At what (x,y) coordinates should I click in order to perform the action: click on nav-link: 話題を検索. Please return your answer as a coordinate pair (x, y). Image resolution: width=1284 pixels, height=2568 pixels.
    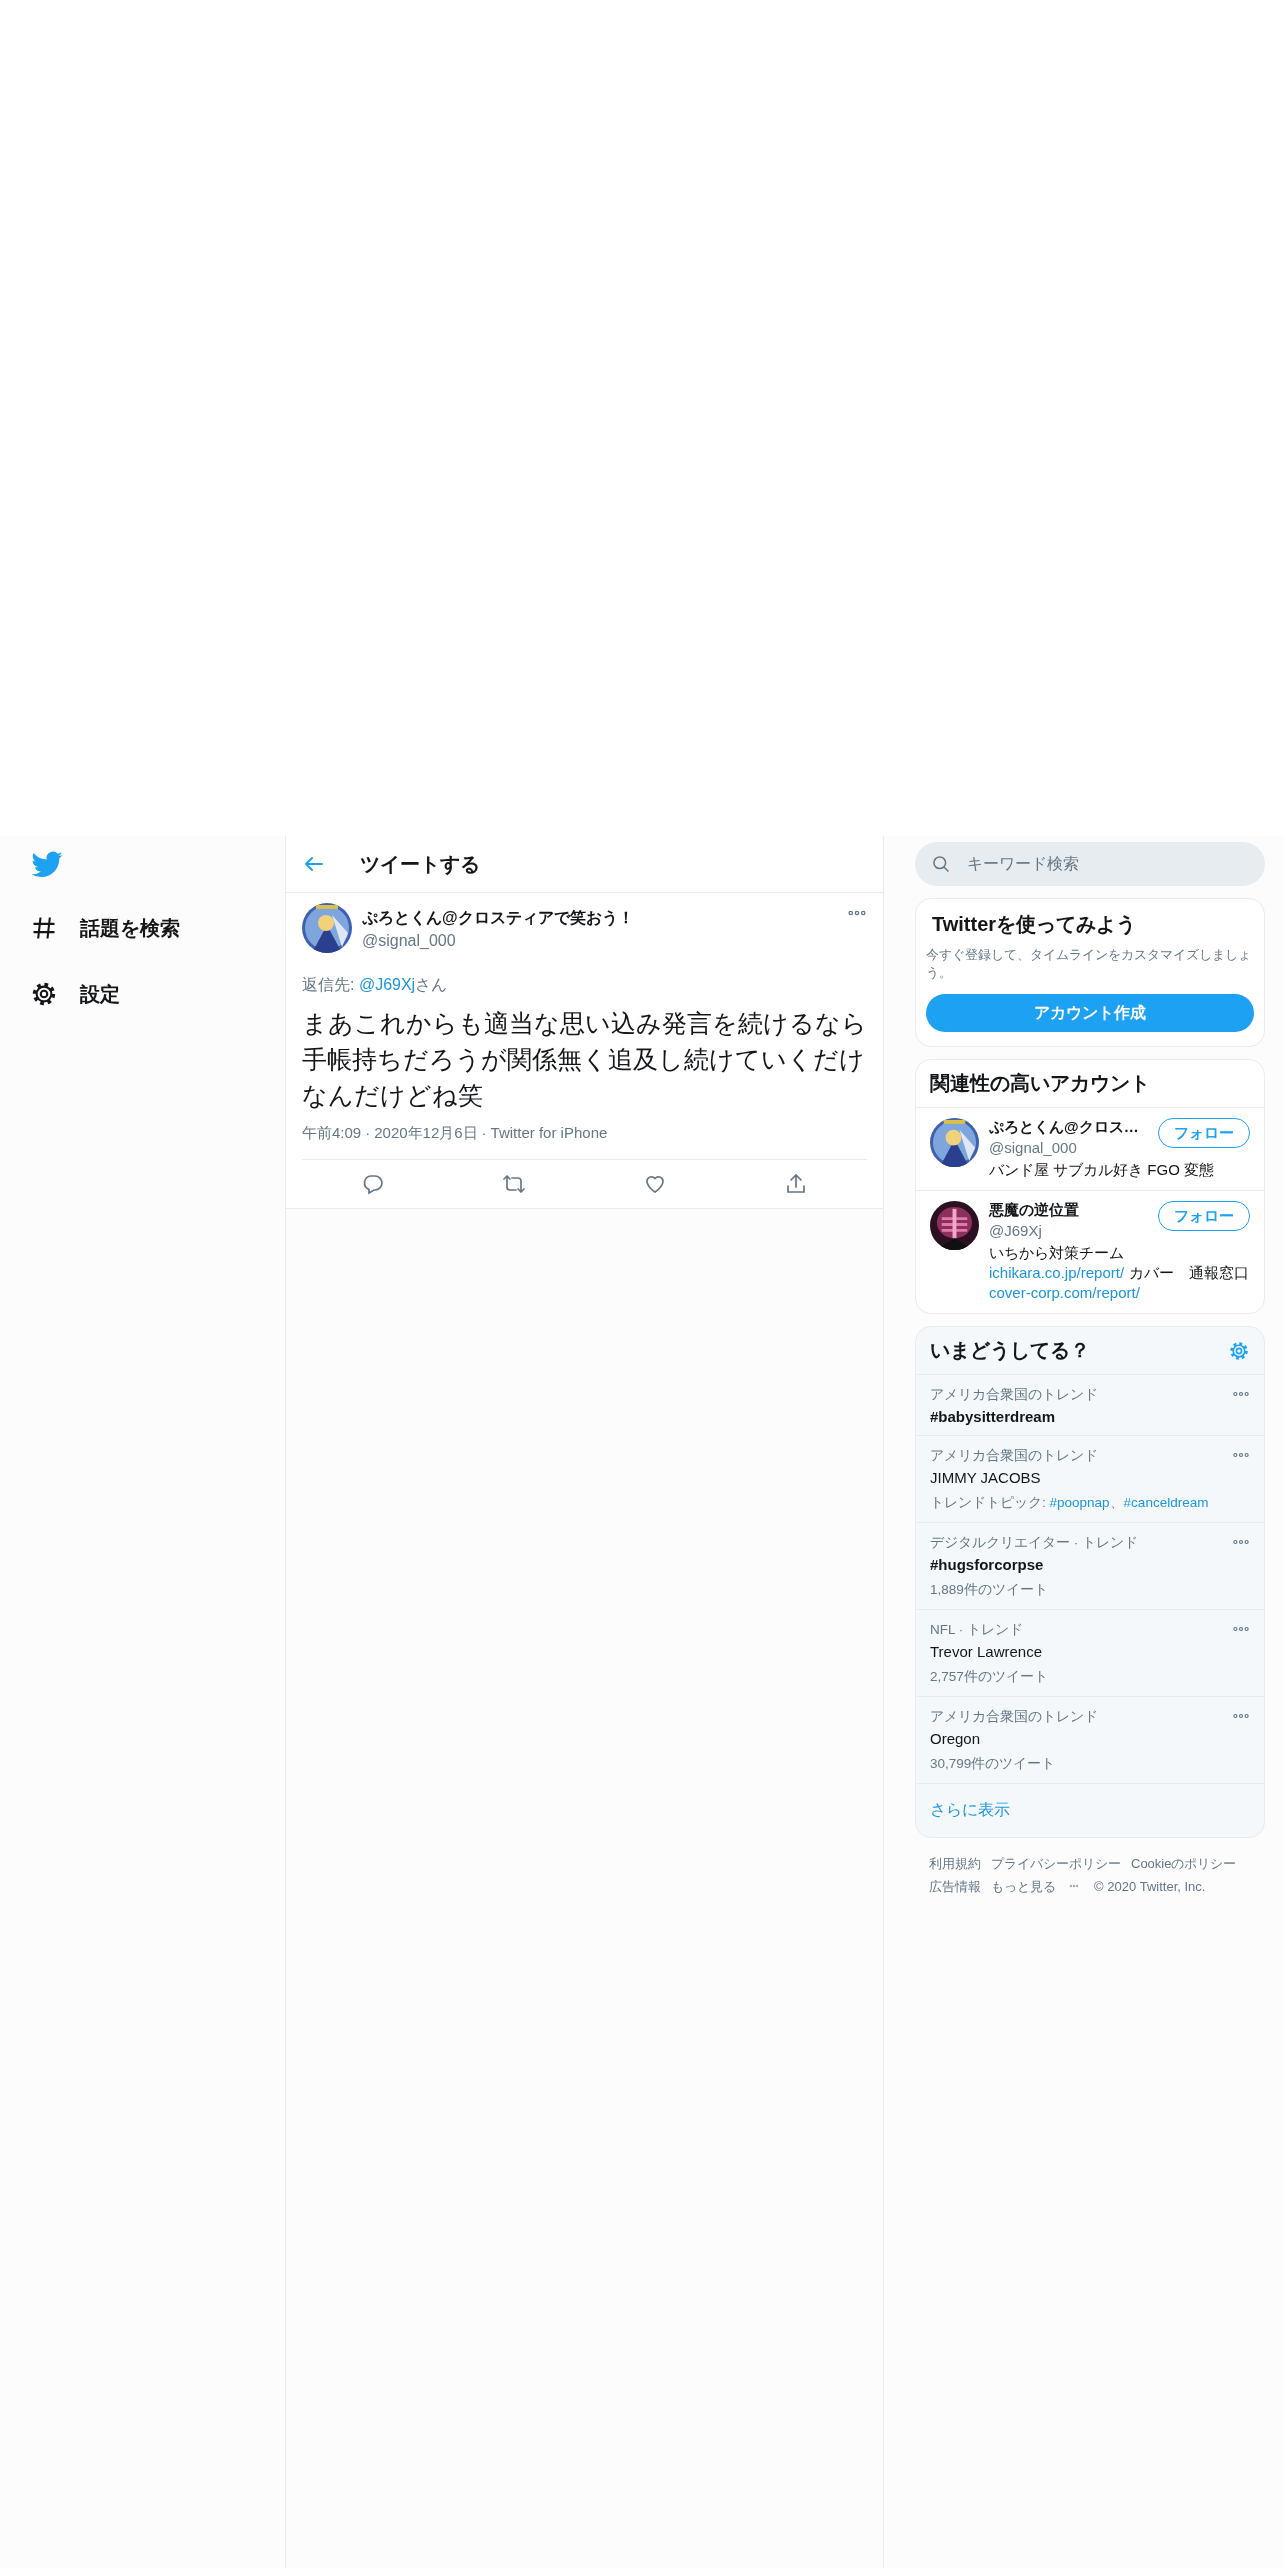
    Looking at the image, I should click on (130, 928).